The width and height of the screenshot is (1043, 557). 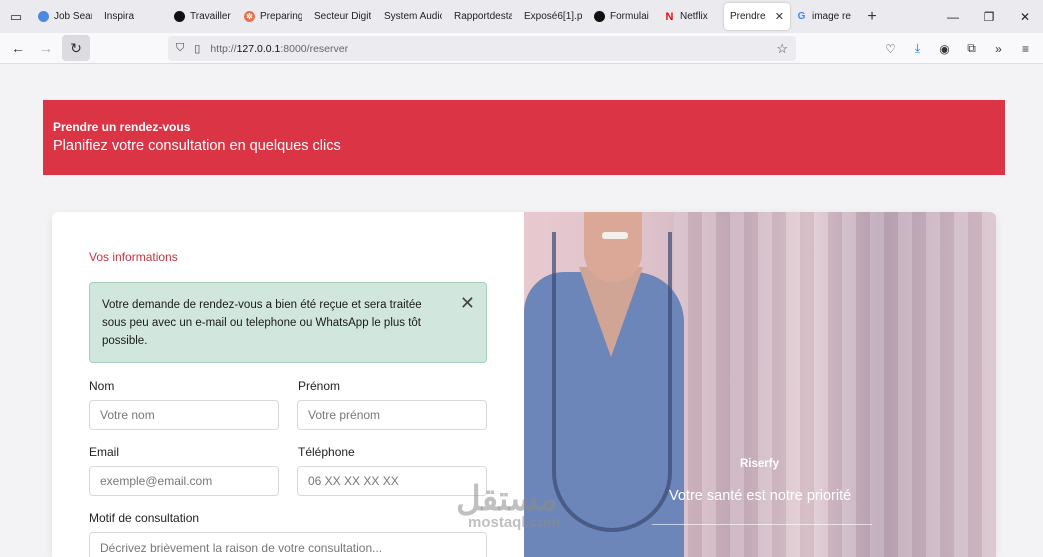 What do you see at coordinates (319, 386) in the screenshot?
I see `prenom-label: Prénom` at bounding box center [319, 386].